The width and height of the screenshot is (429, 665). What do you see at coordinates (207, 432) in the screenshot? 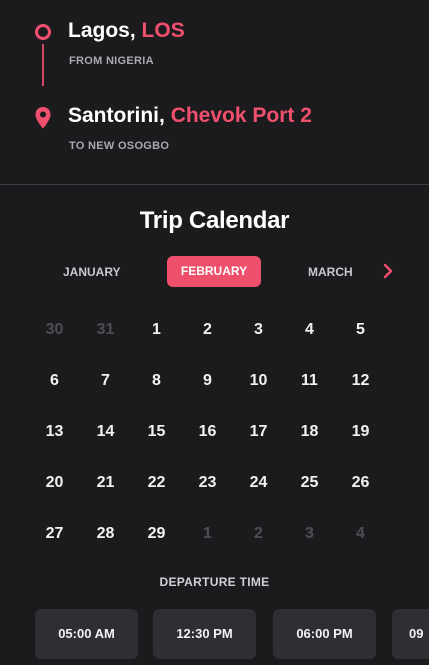
I see `calendar-day: 16` at bounding box center [207, 432].